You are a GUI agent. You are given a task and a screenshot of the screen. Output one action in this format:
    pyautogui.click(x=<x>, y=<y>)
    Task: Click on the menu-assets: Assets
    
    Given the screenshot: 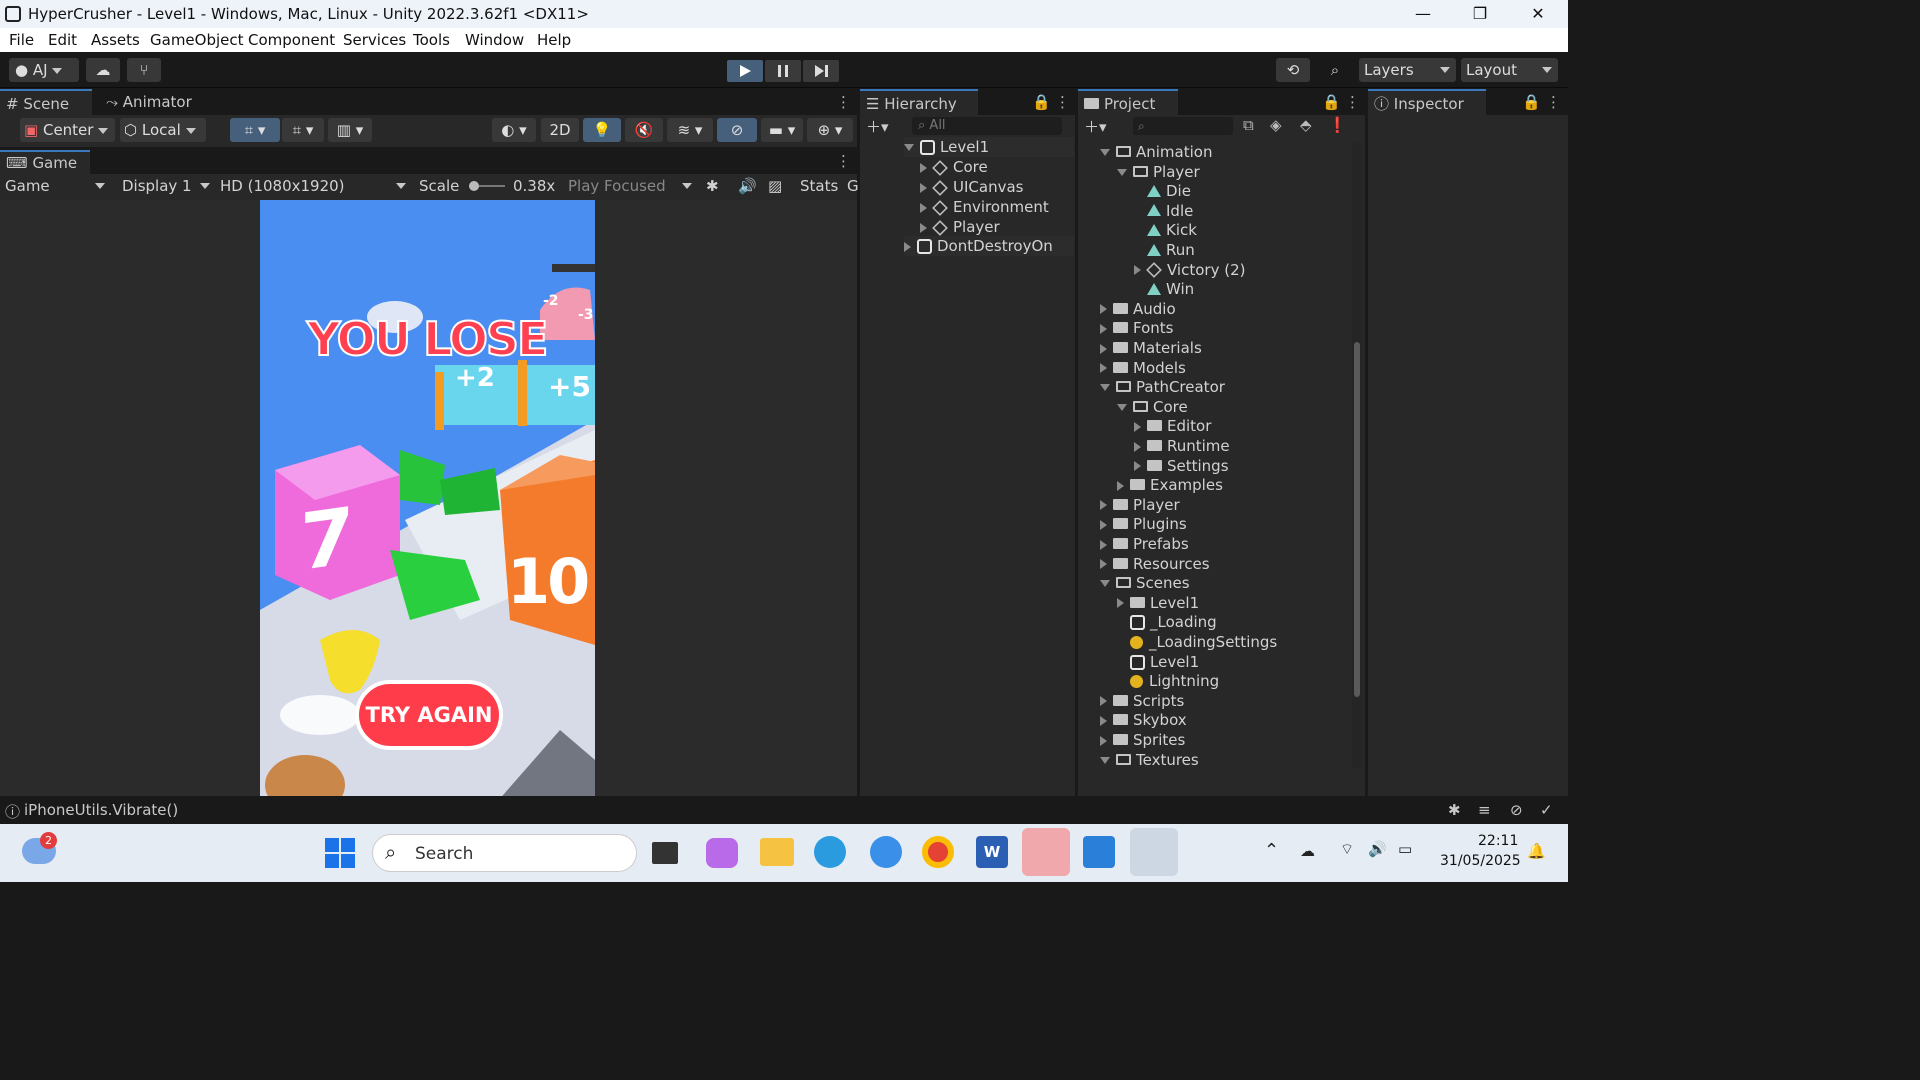 What is the action you would take?
    pyautogui.click(x=115, y=40)
    